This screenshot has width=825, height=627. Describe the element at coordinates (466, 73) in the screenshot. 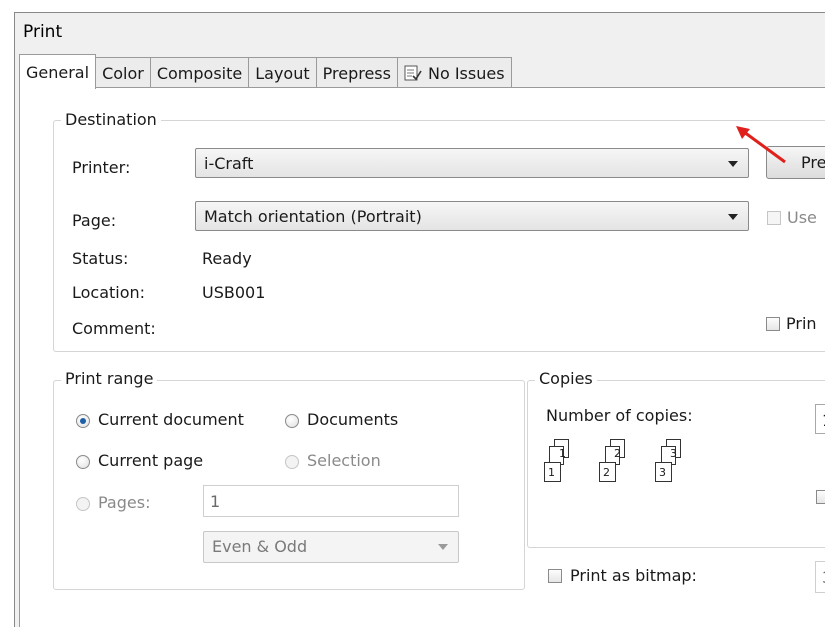

I see `tab-no-issues-label: No Issues` at that location.